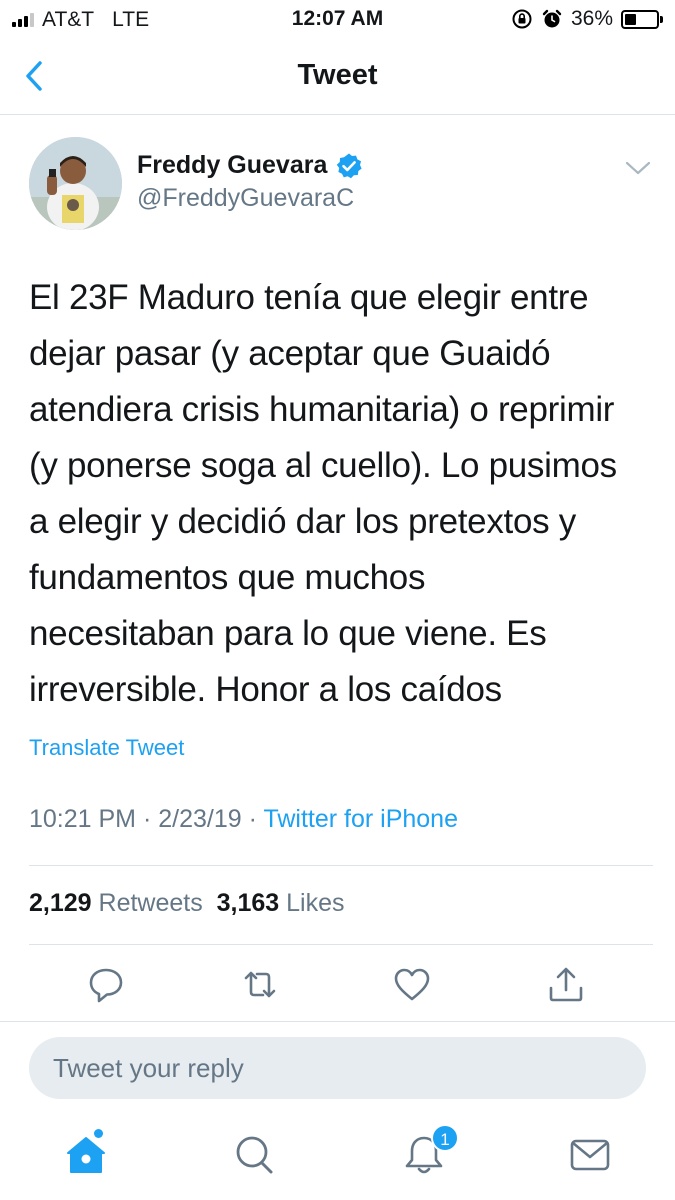 The image size is (675, 1200). What do you see at coordinates (445, 1138) in the screenshot?
I see `notification-badge: 1` at bounding box center [445, 1138].